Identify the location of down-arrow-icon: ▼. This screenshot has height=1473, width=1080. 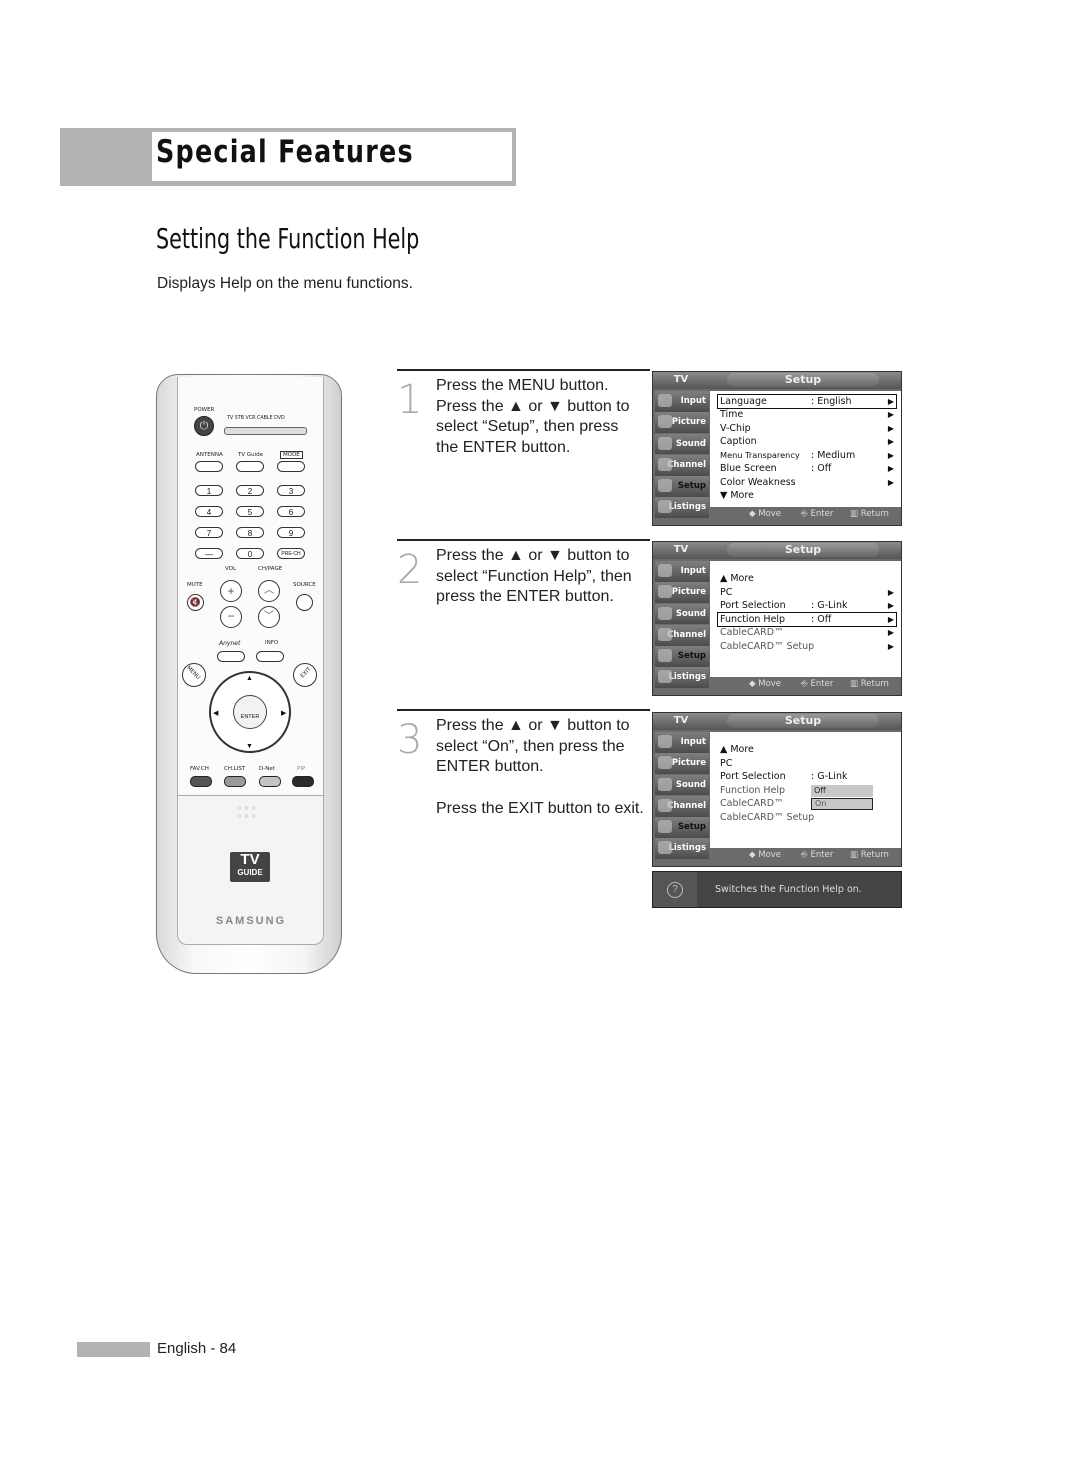
(249, 746).